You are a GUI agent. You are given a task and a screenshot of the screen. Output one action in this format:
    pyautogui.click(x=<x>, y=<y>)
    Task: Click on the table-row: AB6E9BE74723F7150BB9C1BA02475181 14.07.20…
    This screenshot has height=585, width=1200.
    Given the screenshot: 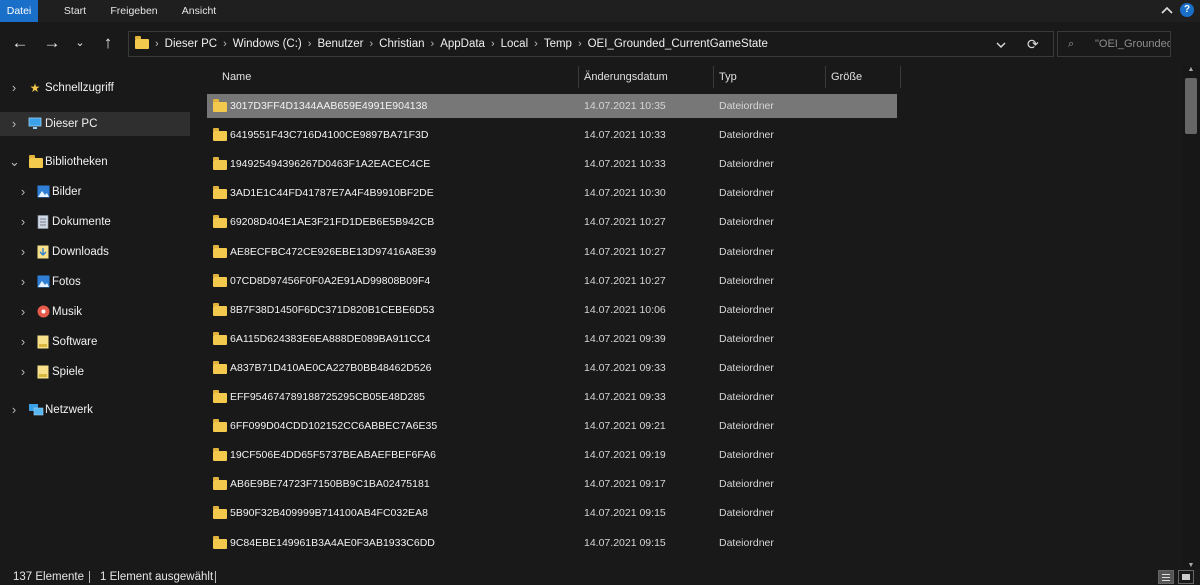 What is the action you would take?
    pyautogui.click(x=552, y=484)
    